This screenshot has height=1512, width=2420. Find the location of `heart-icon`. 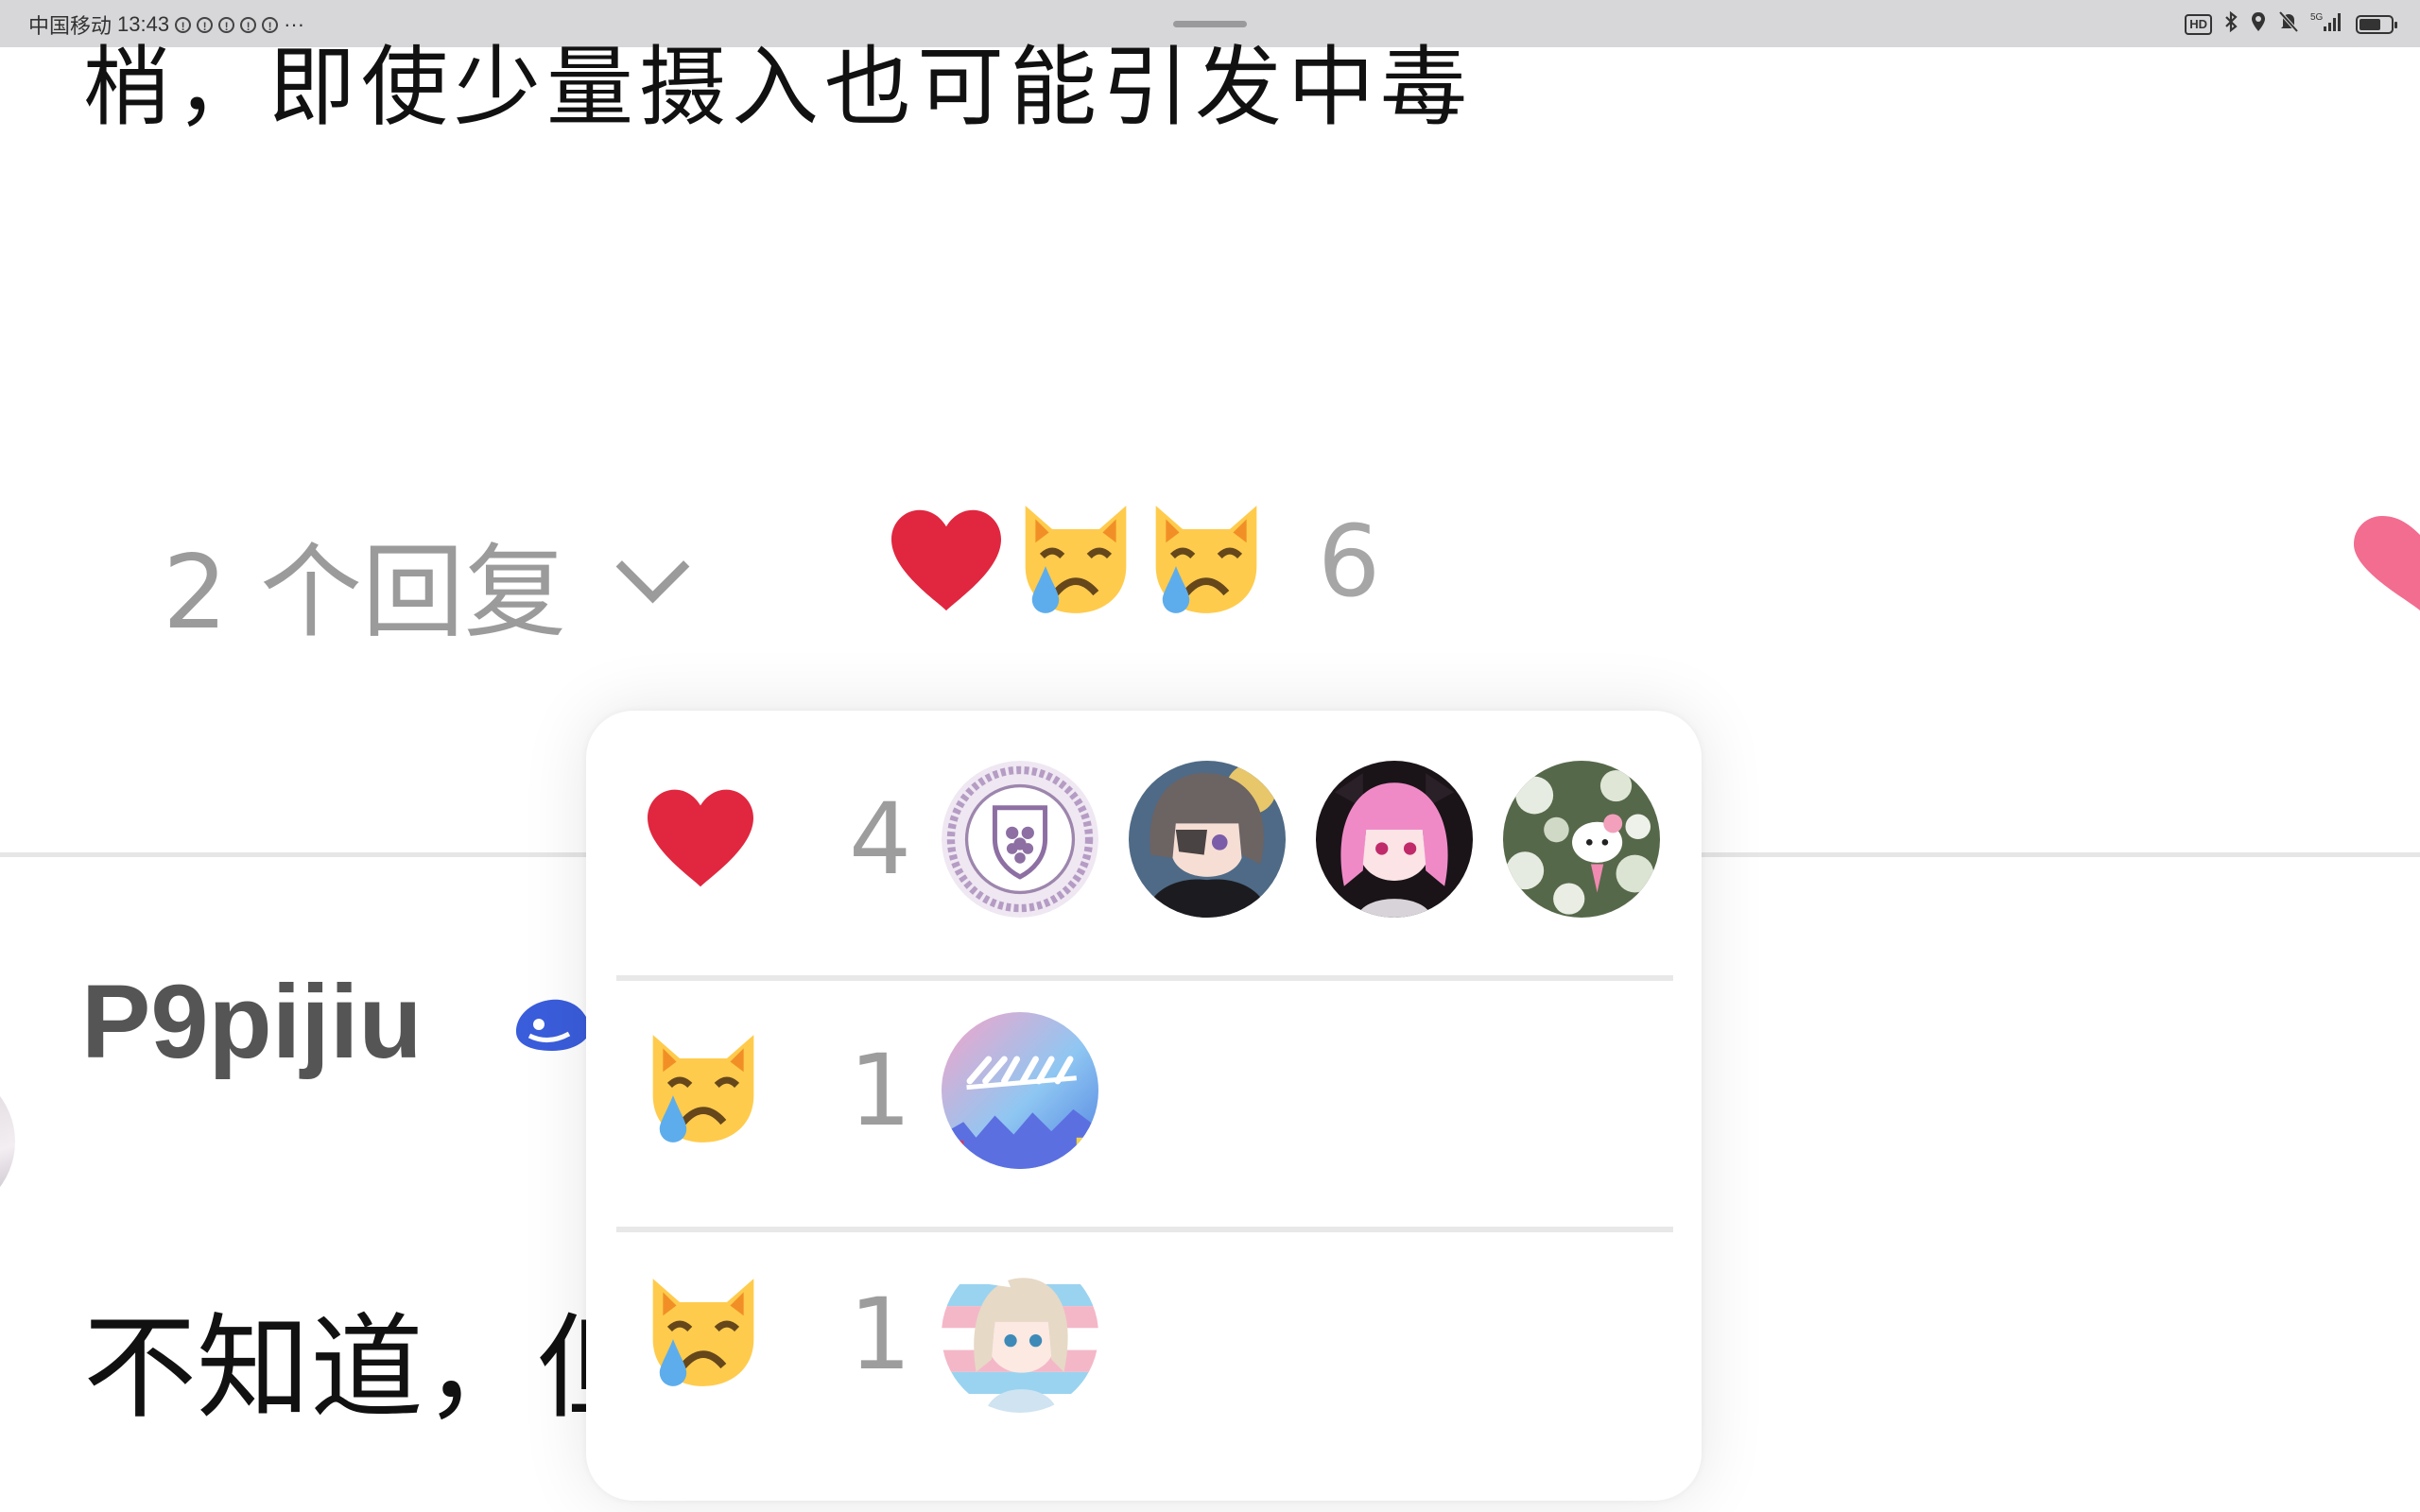

heart-icon is located at coordinates (2387, 563).